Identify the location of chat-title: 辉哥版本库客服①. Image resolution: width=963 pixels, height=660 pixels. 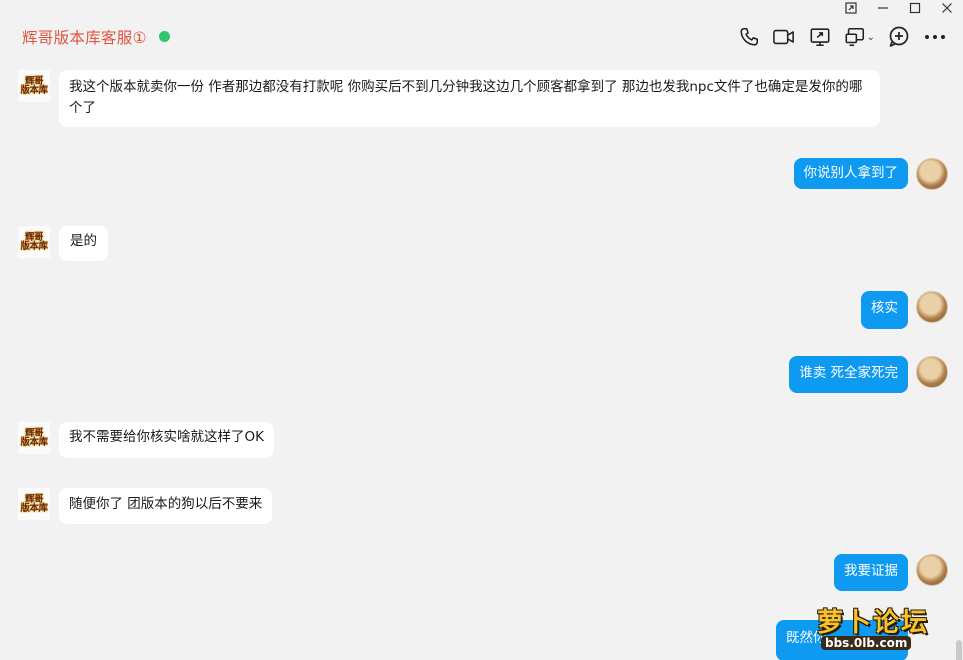
(84, 37).